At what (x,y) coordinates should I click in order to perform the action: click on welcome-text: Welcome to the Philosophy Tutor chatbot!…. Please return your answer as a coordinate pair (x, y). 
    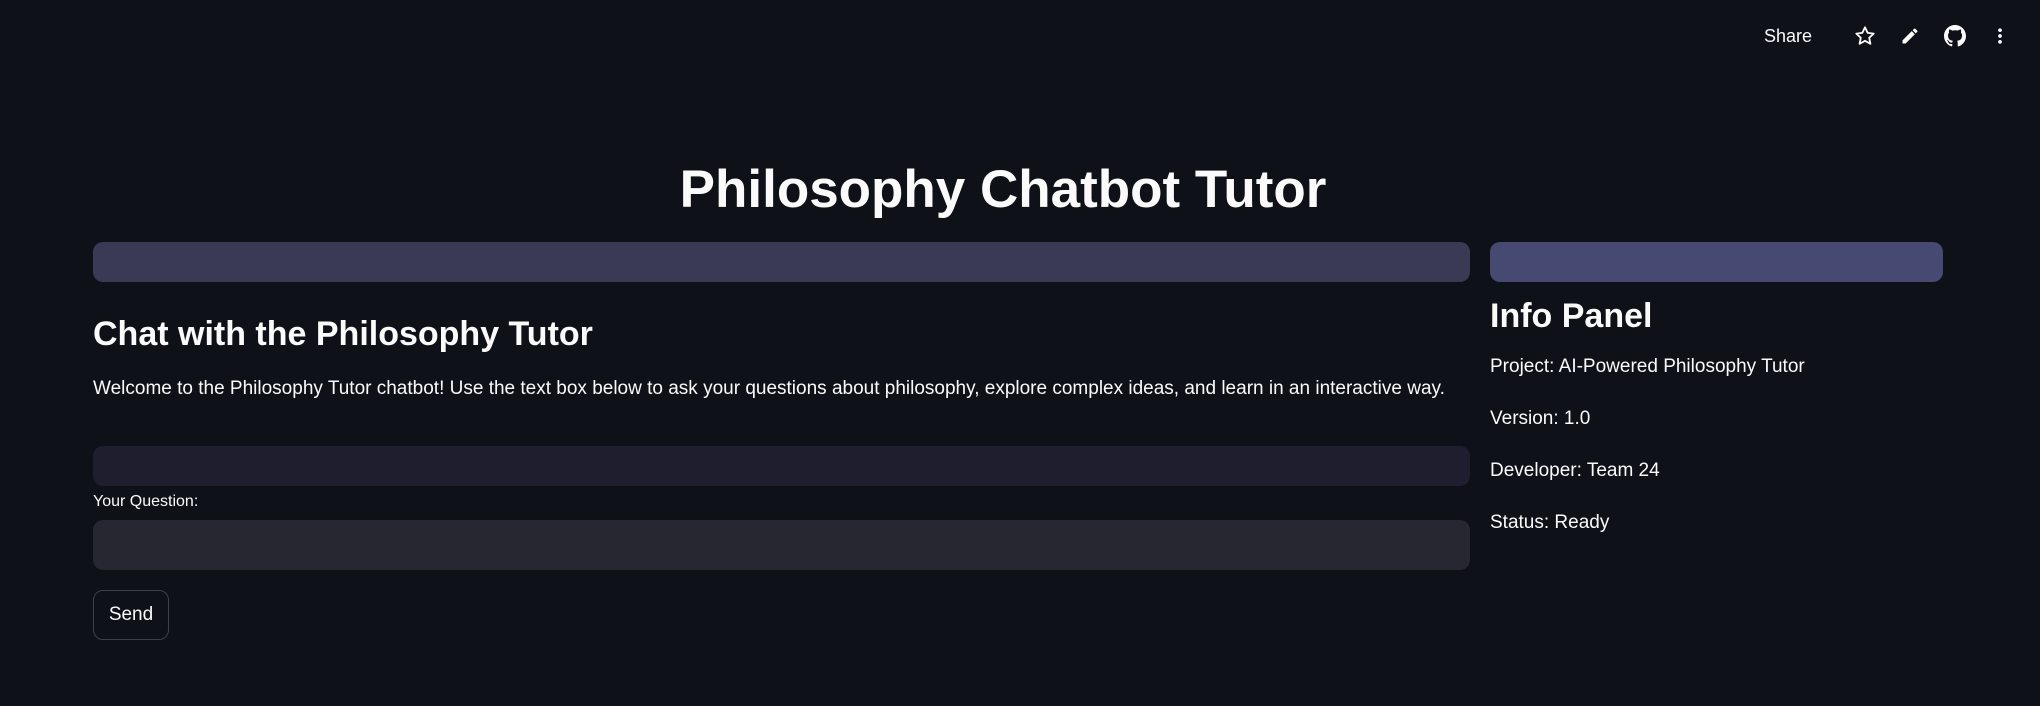
    Looking at the image, I should click on (769, 388).